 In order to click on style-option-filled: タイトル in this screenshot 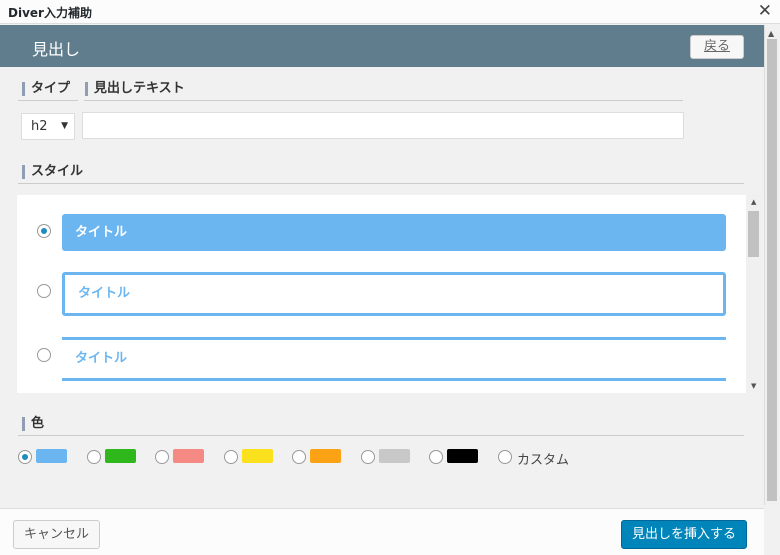, I will do `click(394, 232)`.